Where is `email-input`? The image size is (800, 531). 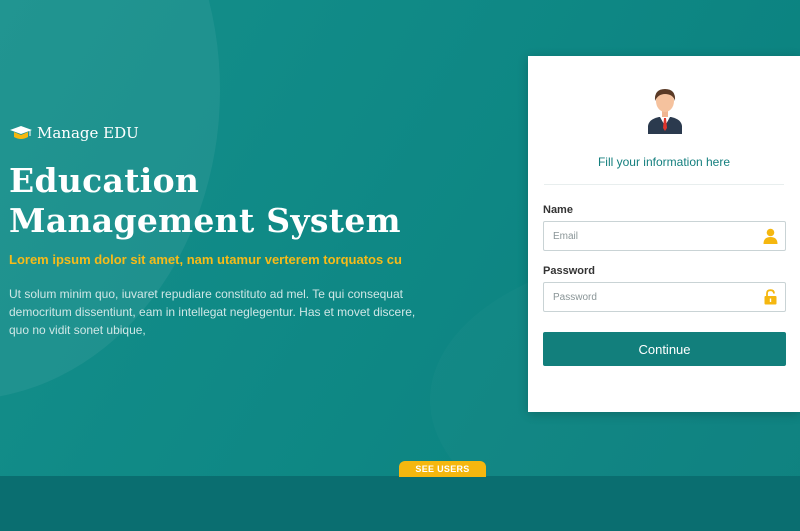 email-input is located at coordinates (644, 236).